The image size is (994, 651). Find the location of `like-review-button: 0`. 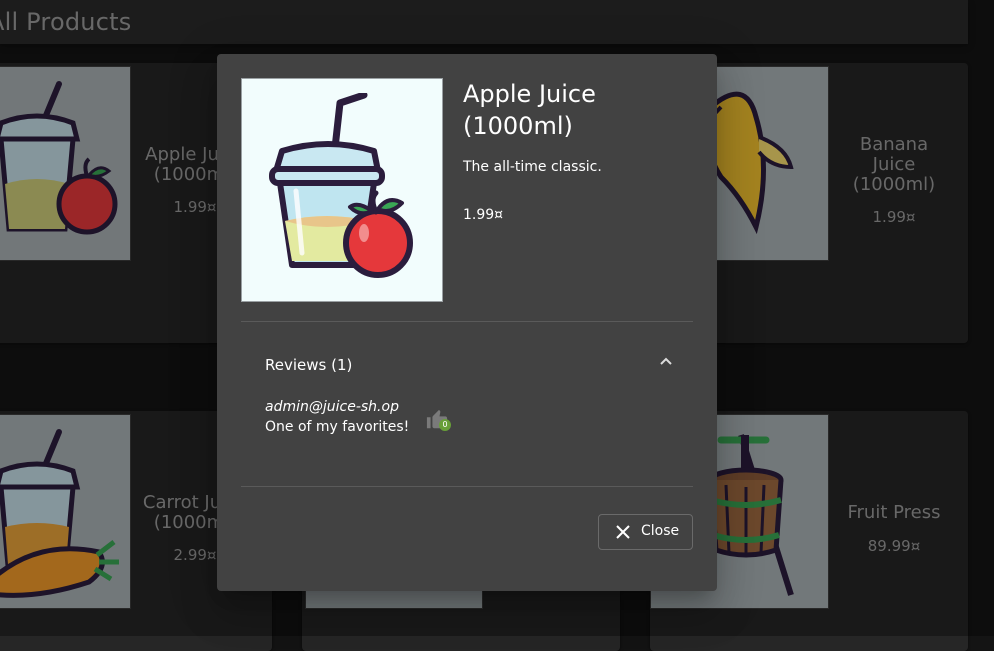

like-review-button: 0 is located at coordinates (440, 422).